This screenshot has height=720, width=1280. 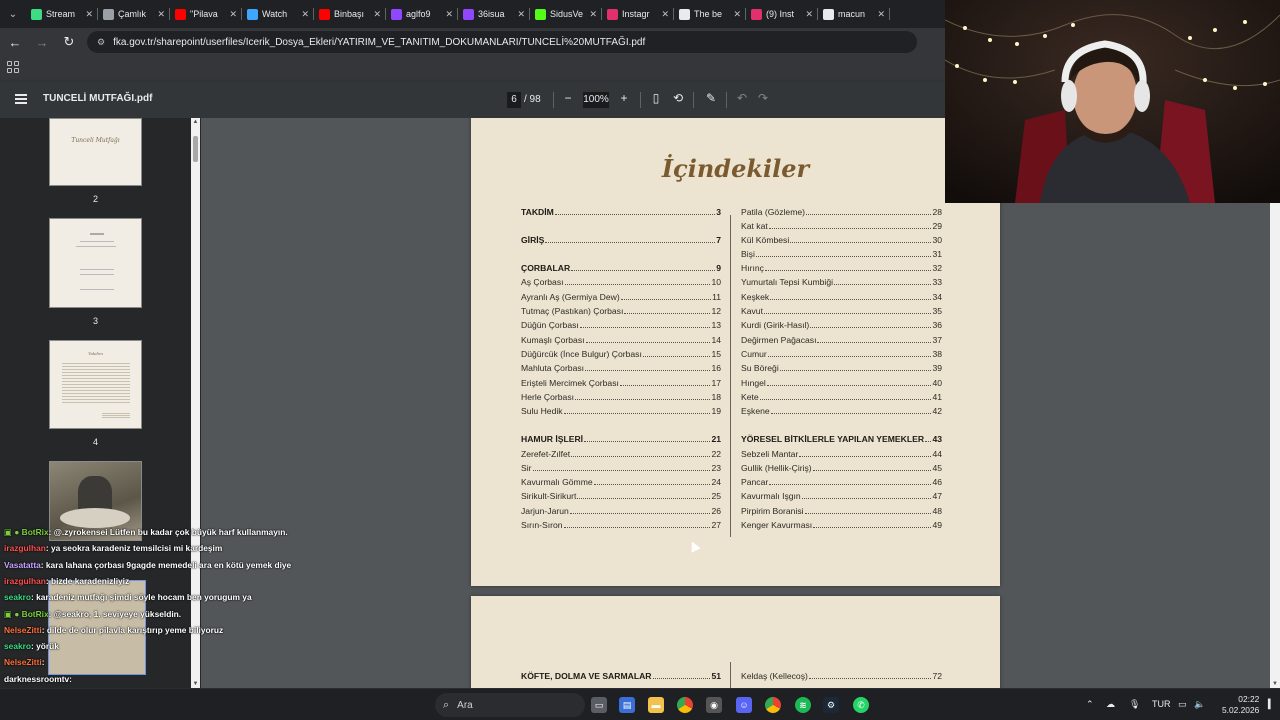 I want to click on toc-entry: Cumur 38, so click(x=841, y=354).